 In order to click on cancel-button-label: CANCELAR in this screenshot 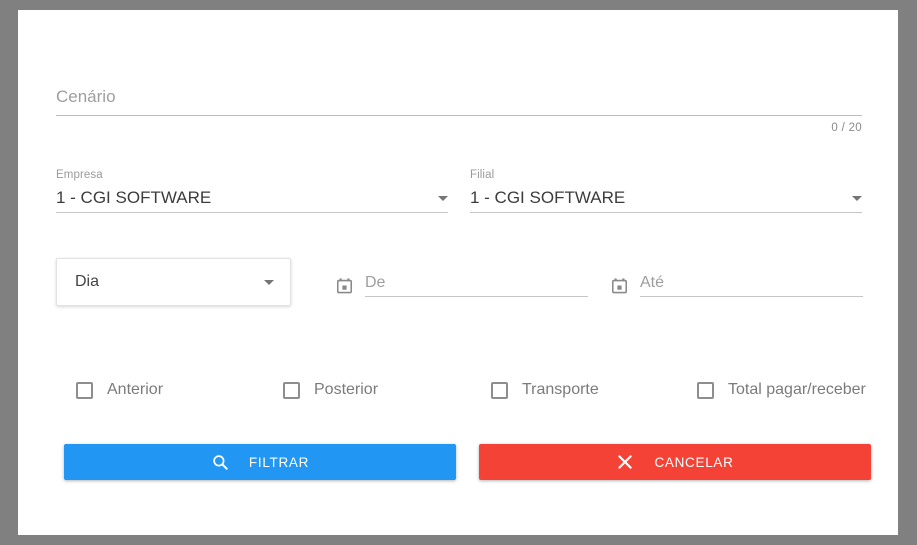, I will do `click(694, 462)`.